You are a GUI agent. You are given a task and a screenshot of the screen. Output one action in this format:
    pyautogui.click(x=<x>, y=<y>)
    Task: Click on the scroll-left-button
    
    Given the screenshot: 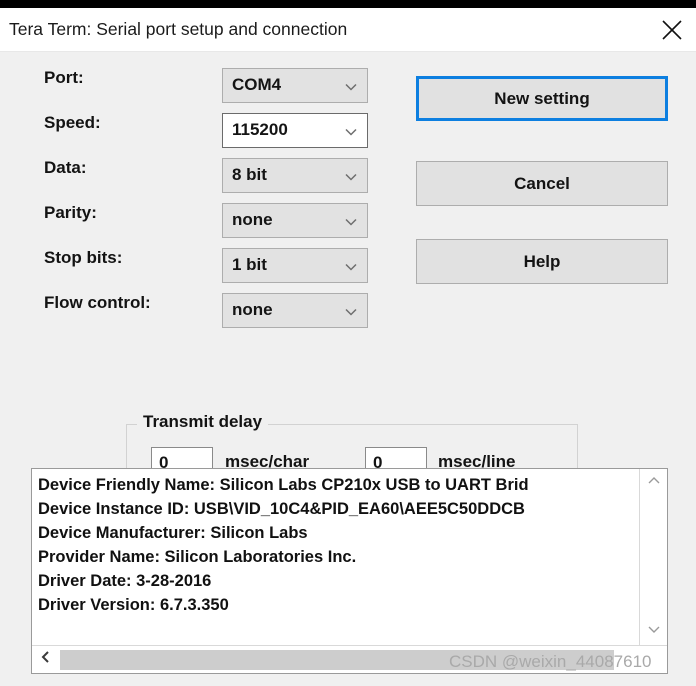 What is the action you would take?
    pyautogui.click(x=46, y=659)
    